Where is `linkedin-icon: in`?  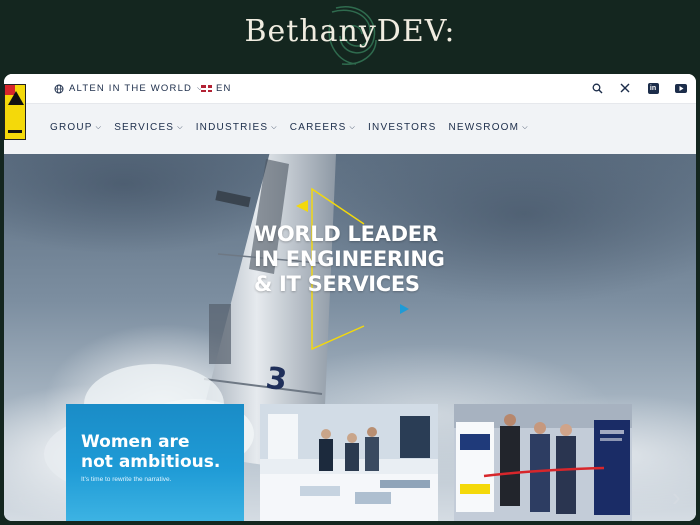 linkedin-icon: in is located at coordinates (653, 88).